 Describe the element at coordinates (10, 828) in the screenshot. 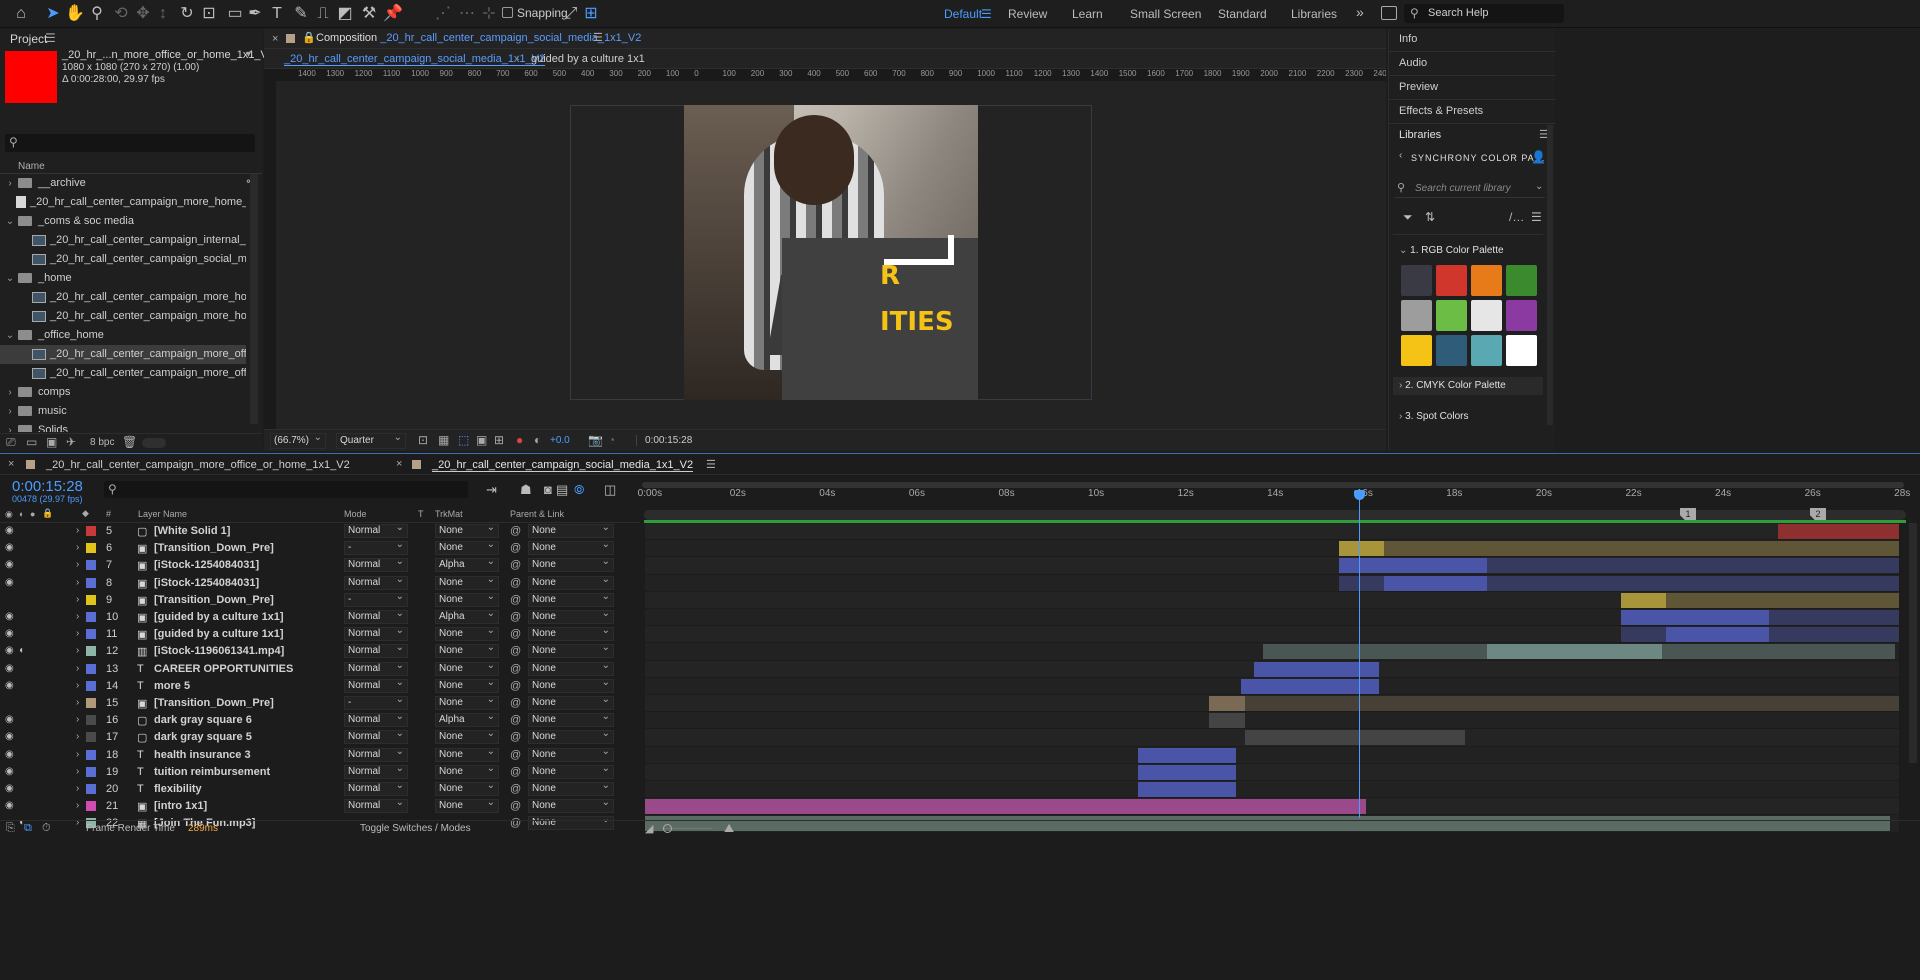

I see `layer-switches-icon: ⎘` at that location.